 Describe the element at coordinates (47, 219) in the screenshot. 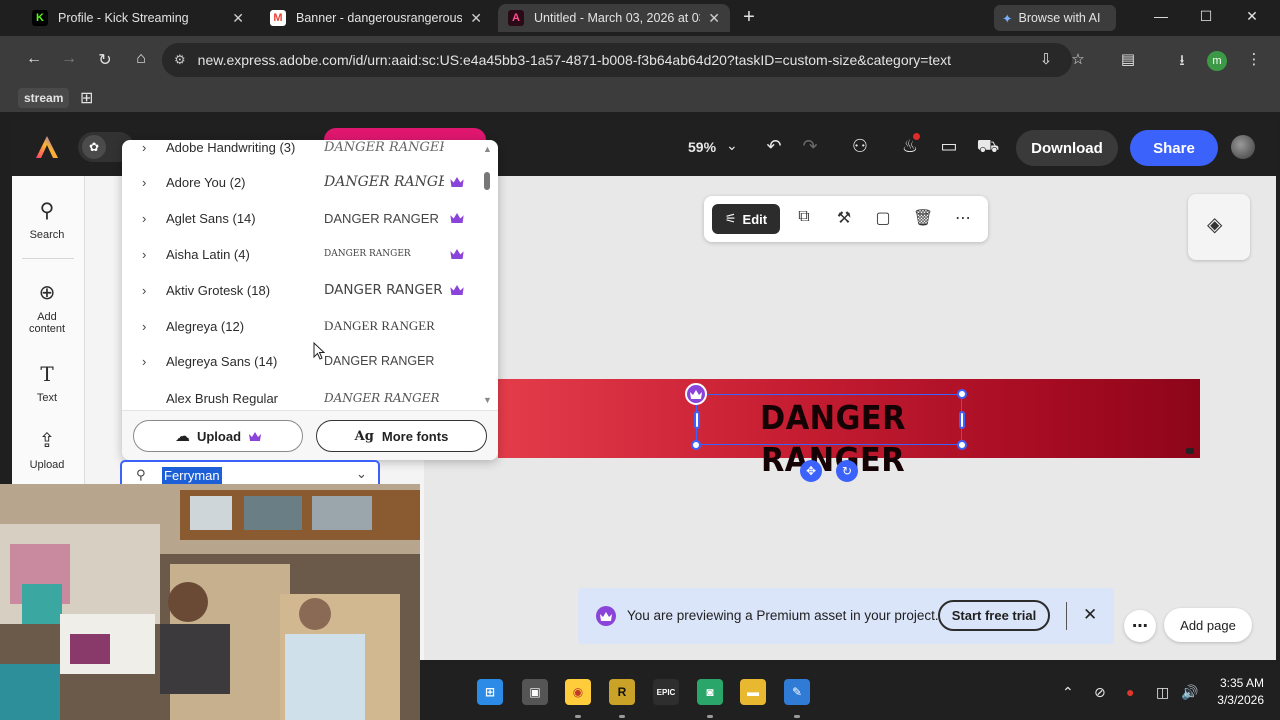

I see `rail-search: ⚲ Search` at that location.